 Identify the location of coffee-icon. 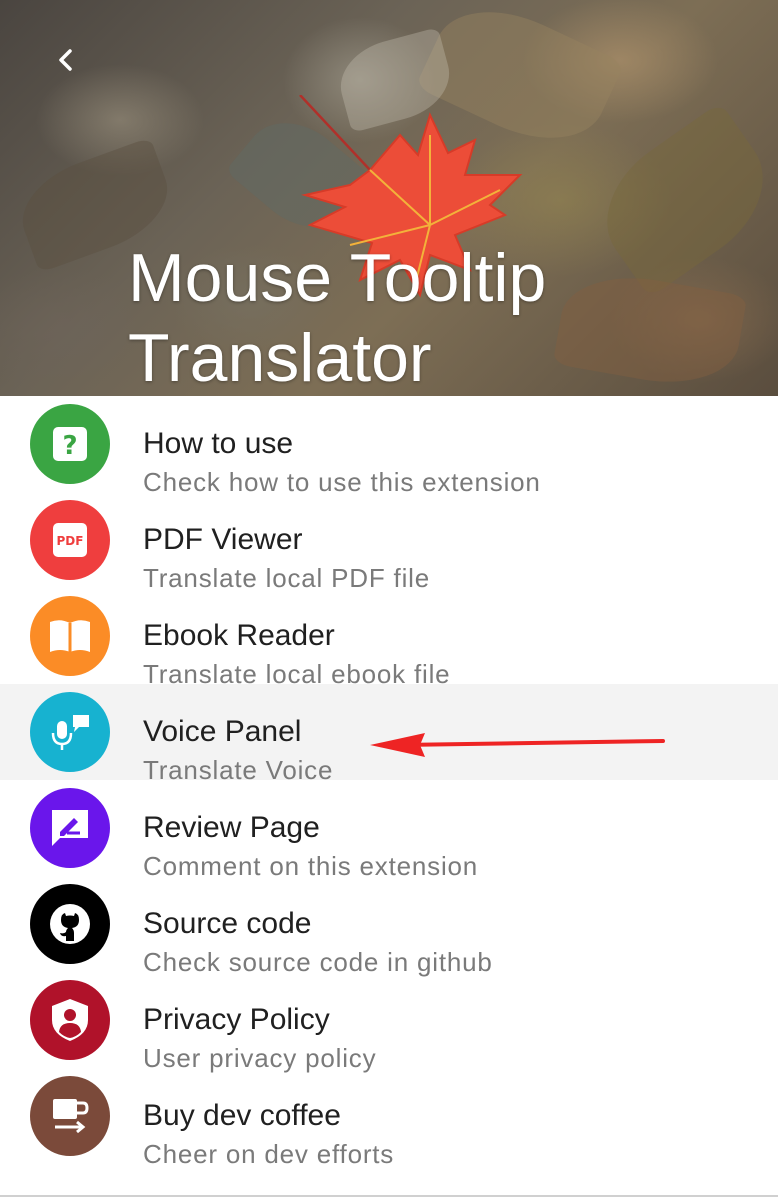
(70, 1116).